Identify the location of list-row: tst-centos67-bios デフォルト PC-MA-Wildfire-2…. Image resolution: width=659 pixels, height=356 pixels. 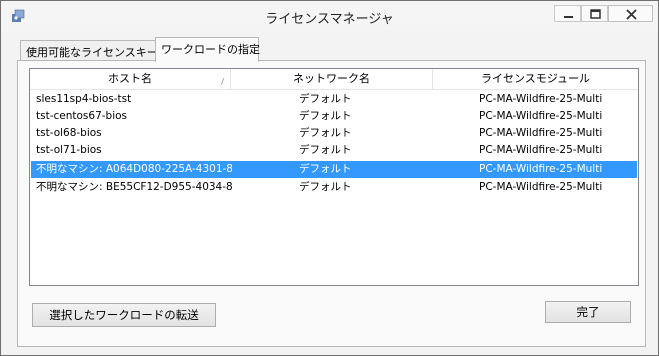
(334, 116).